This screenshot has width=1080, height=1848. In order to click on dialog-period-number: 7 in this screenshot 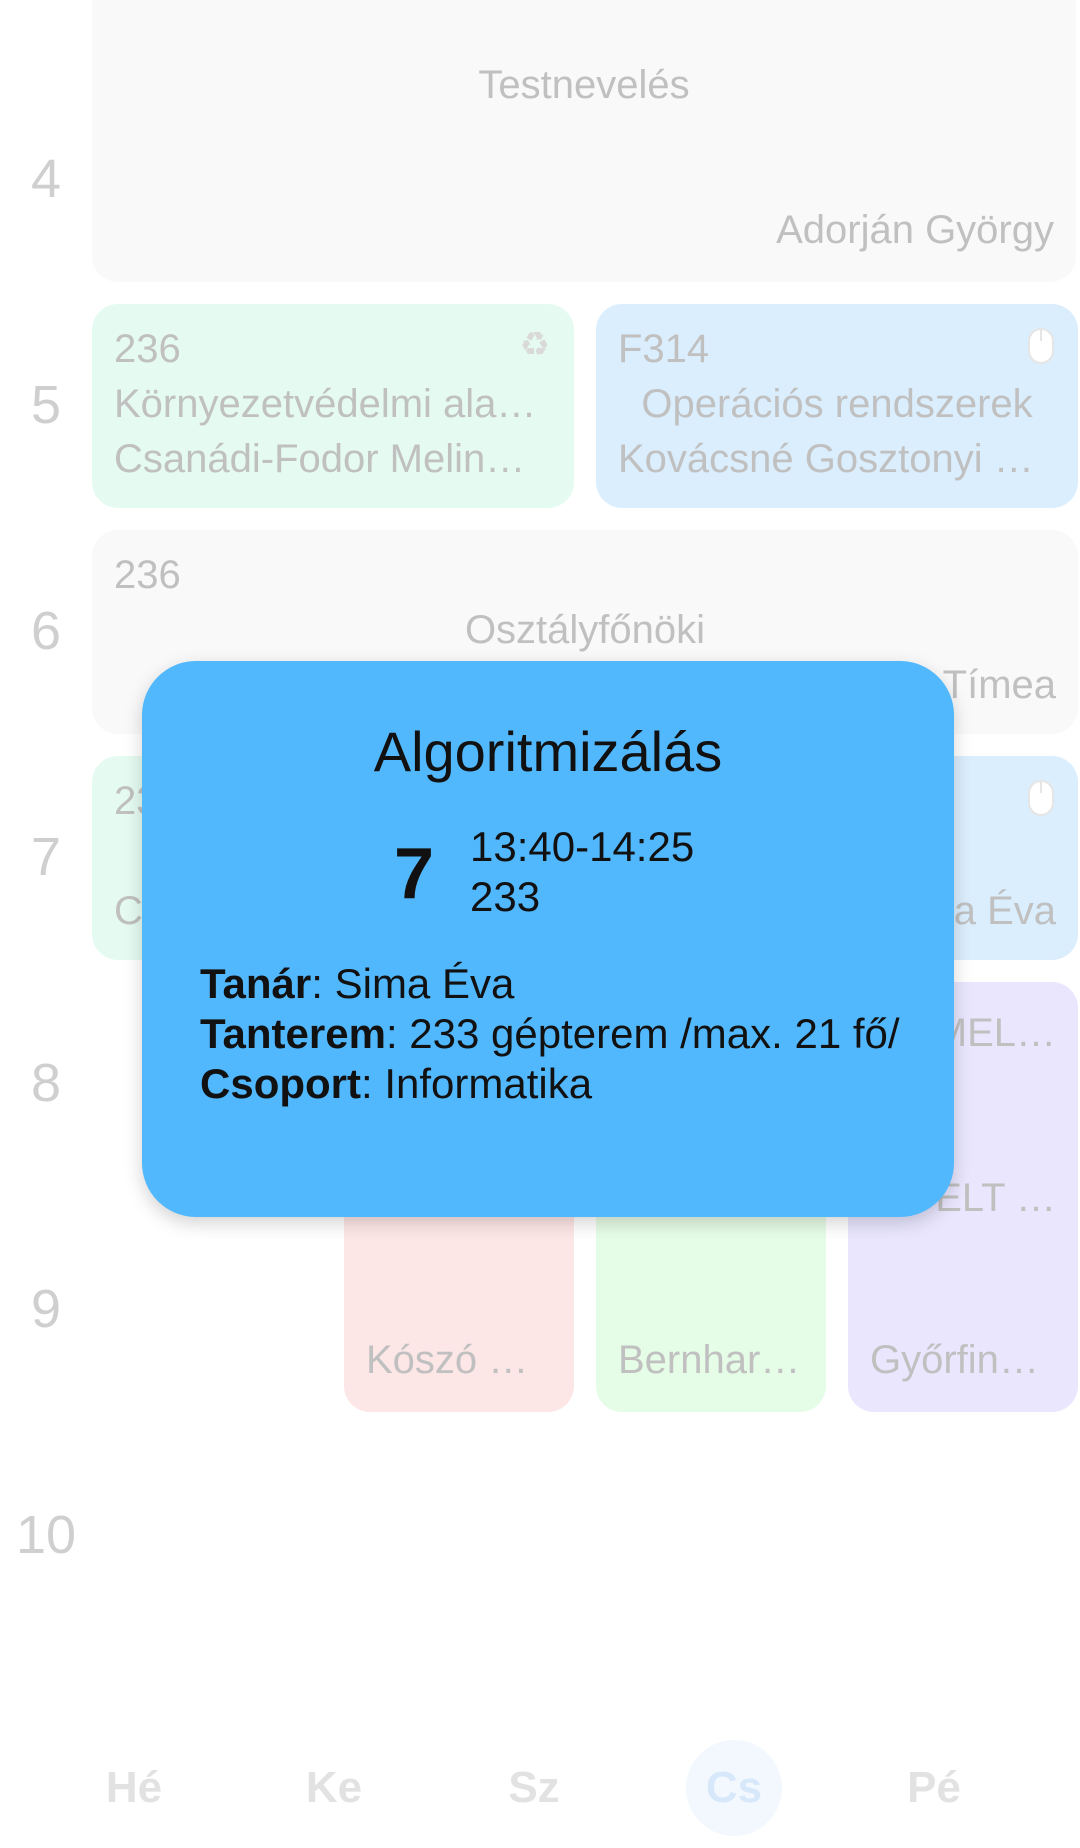, I will do `click(414, 874)`.